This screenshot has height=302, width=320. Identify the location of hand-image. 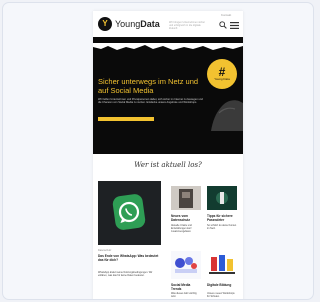
(227, 115).